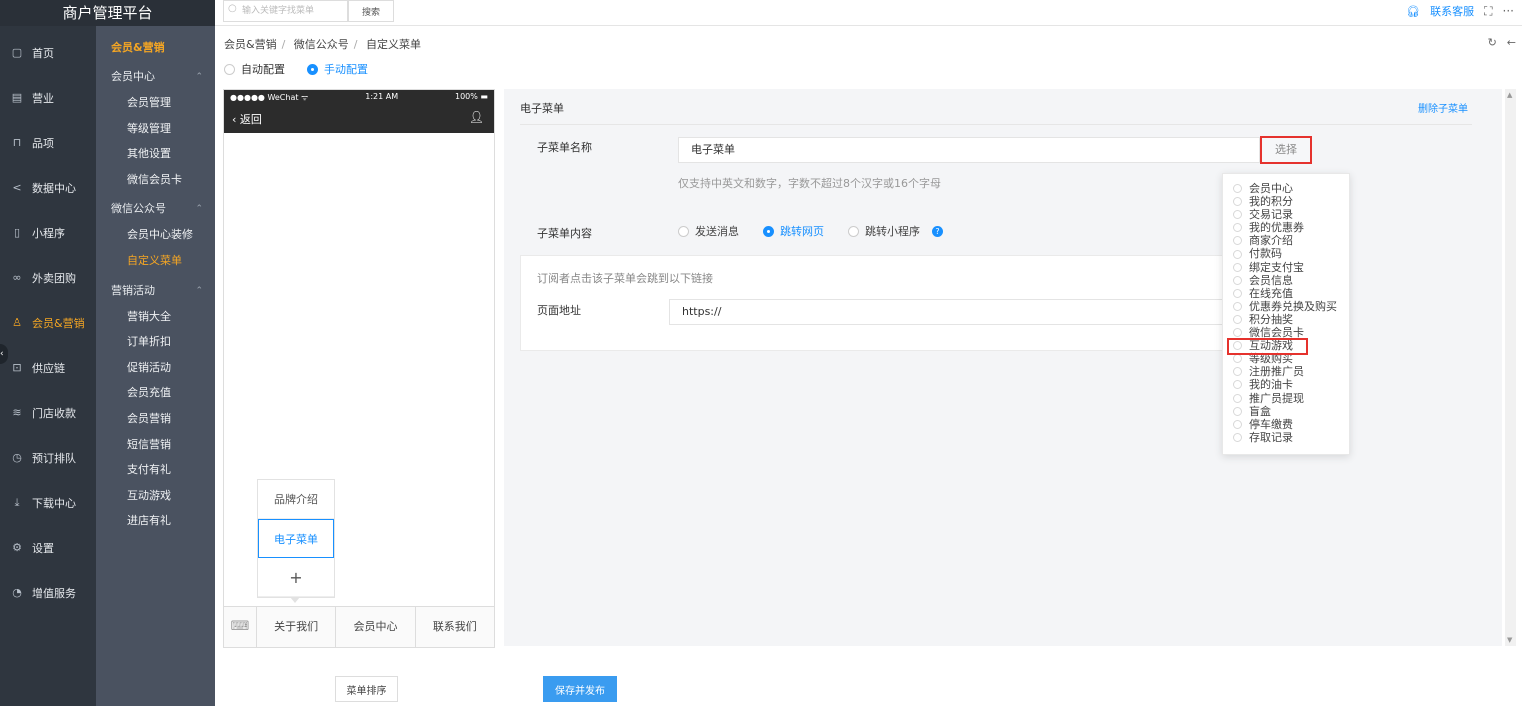  I want to click on dropdown-option: 我的油卡, so click(1286, 384).